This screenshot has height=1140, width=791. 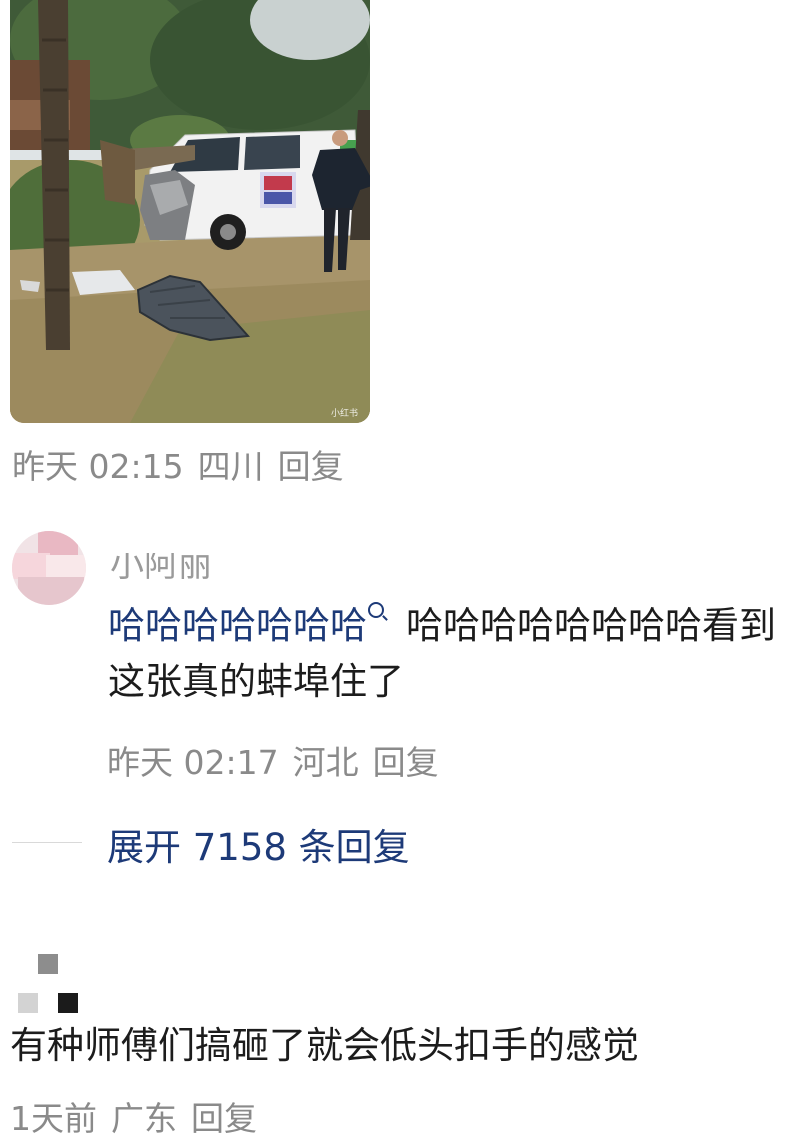 I want to click on search-icon, so click(x=376, y=610).